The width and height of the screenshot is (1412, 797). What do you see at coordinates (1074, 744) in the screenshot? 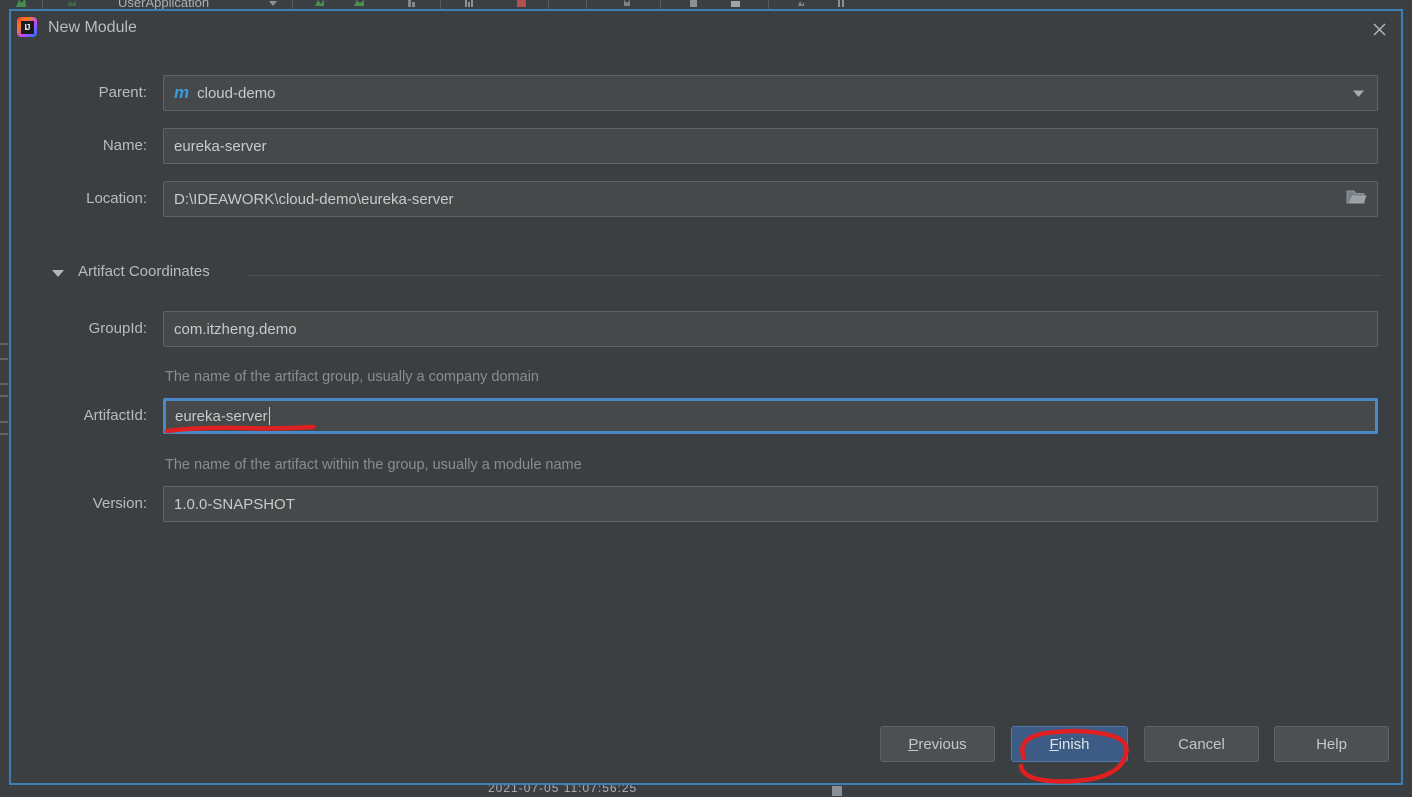
I see `finish-button-label-rest: inish` at bounding box center [1074, 744].